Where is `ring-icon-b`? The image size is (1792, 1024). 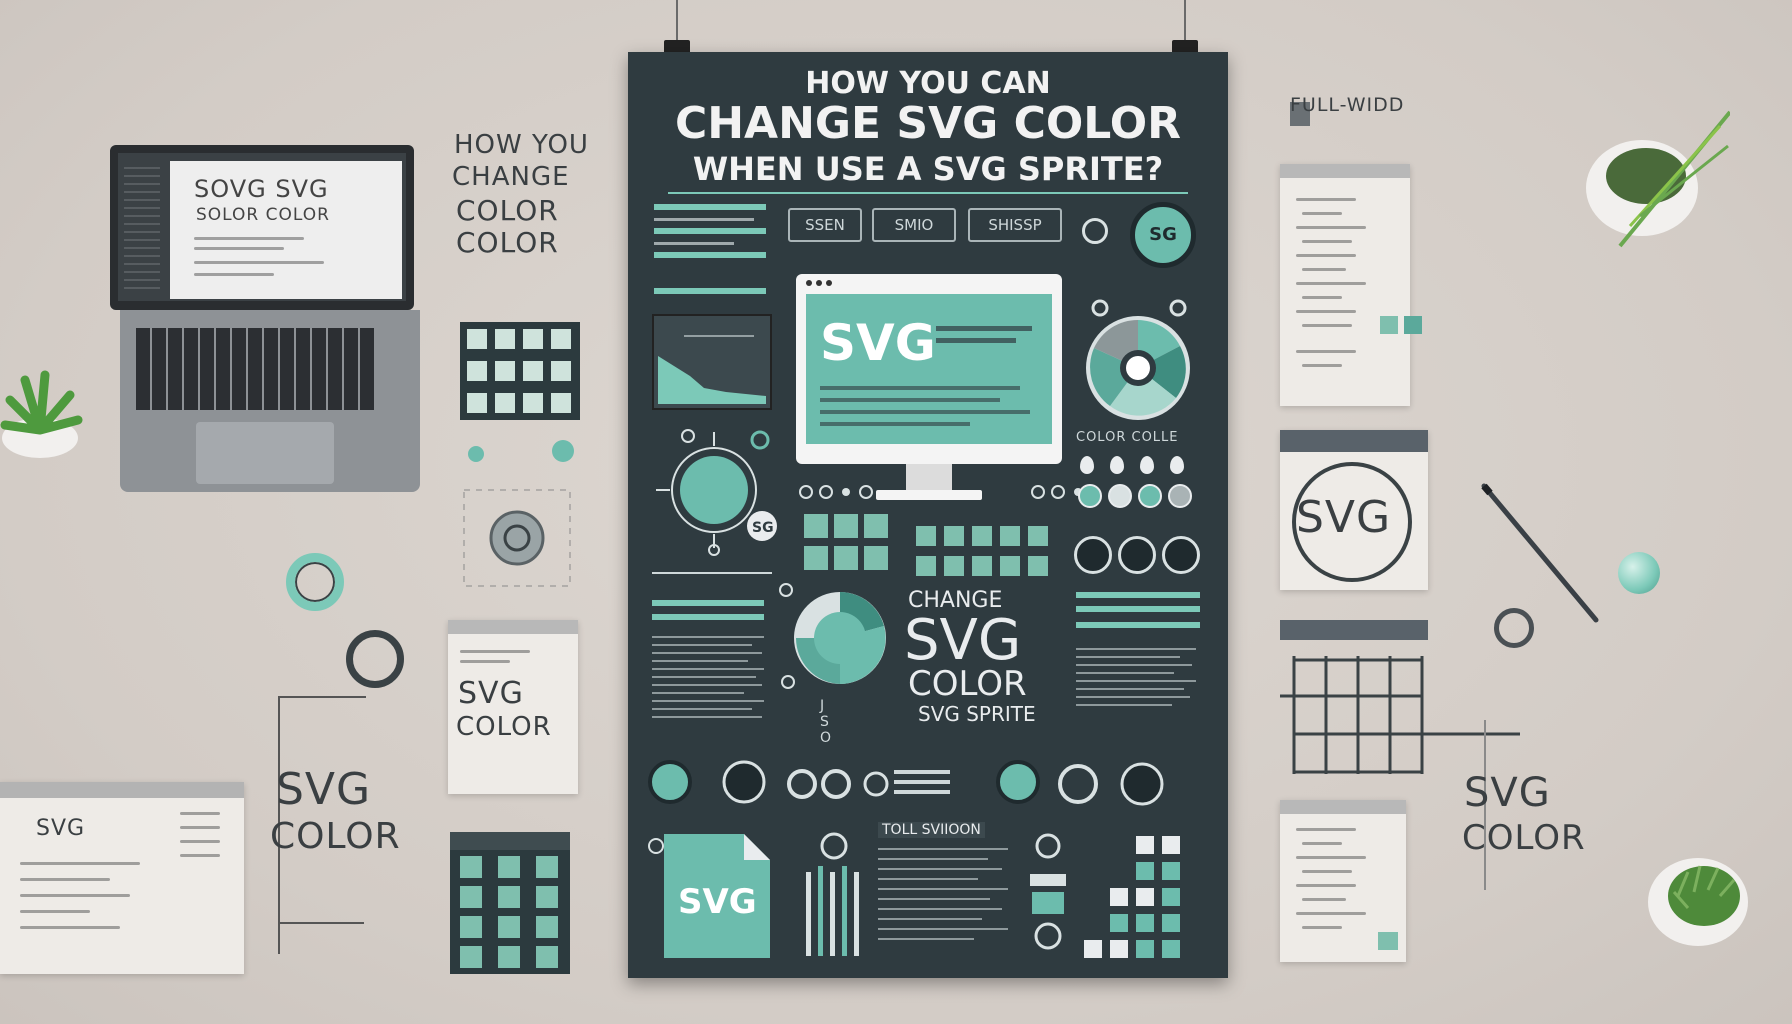 ring-icon-b is located at coordinates (1137, 555).